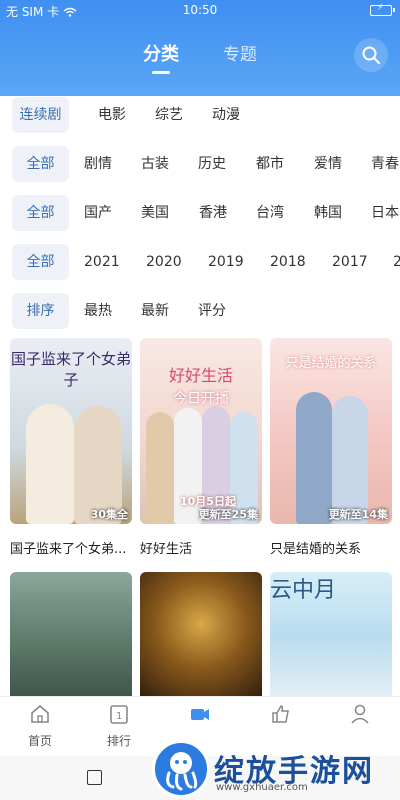 The height and width of the screenshot is (800, 400). Describe the element at coordinates (360, 714) in the screenshot. I see `user-icon` at that location.